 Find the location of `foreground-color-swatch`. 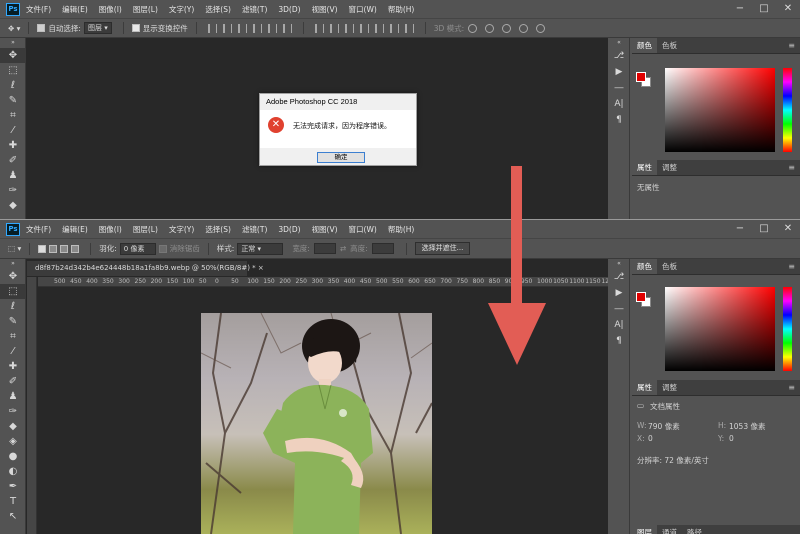

foreground-color-swatch is located at coordinates (641, 77).